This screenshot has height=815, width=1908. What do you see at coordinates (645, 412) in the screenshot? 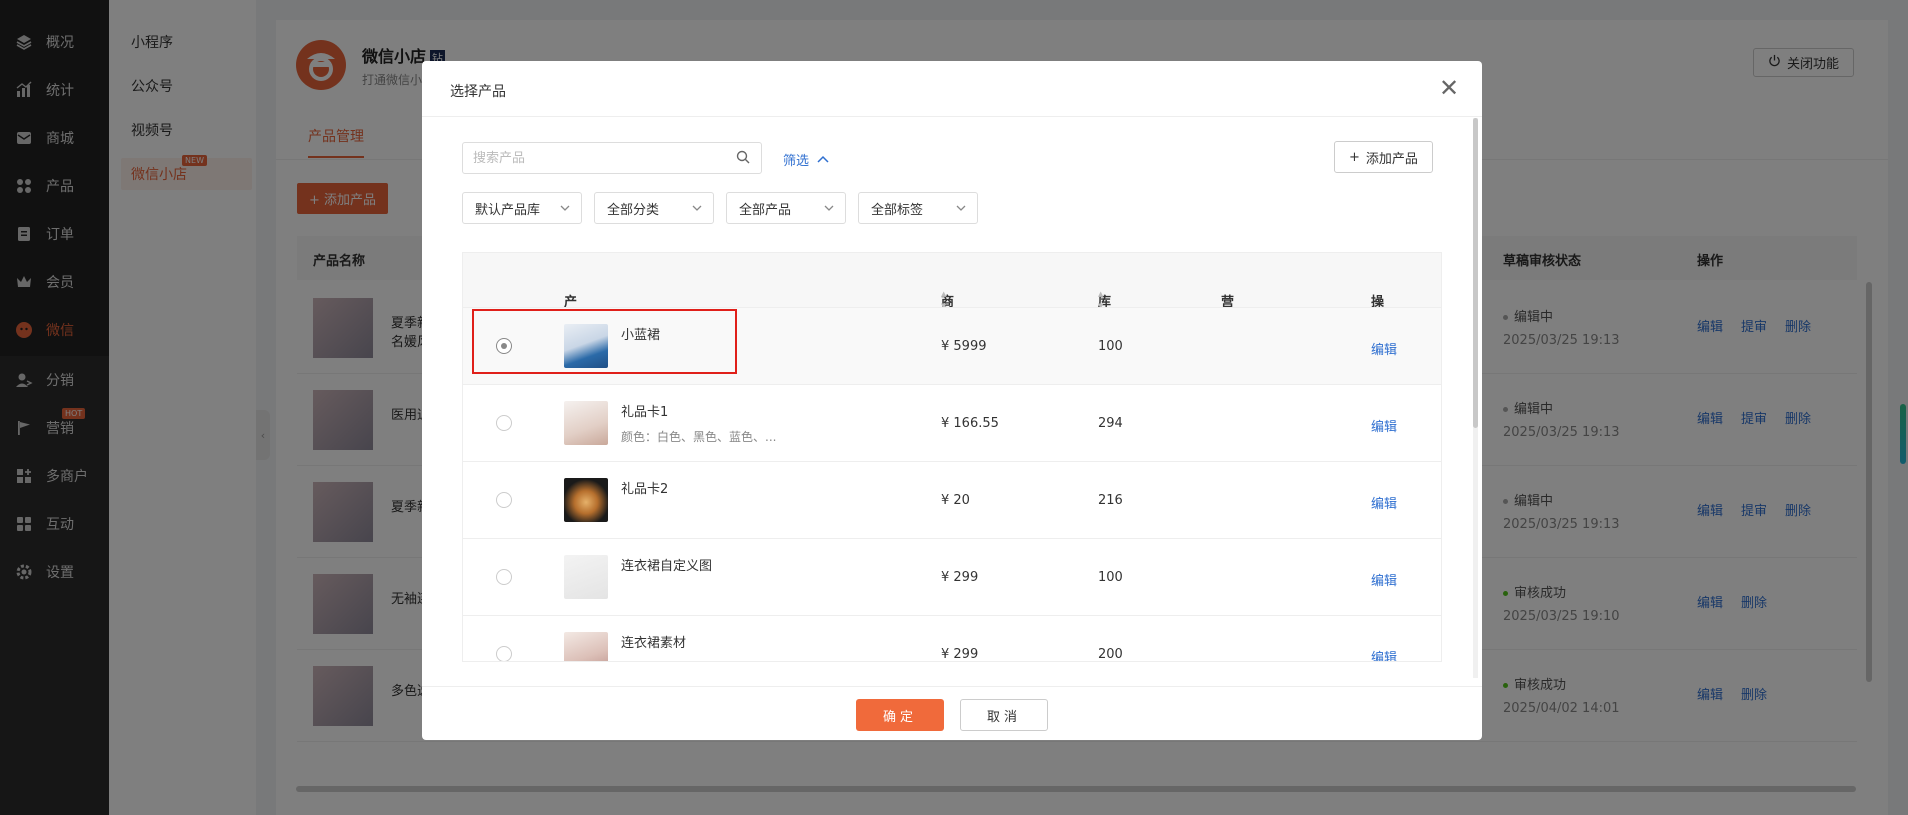
I see `product-name: 礼品卡1` at bounding box center [645, 412].